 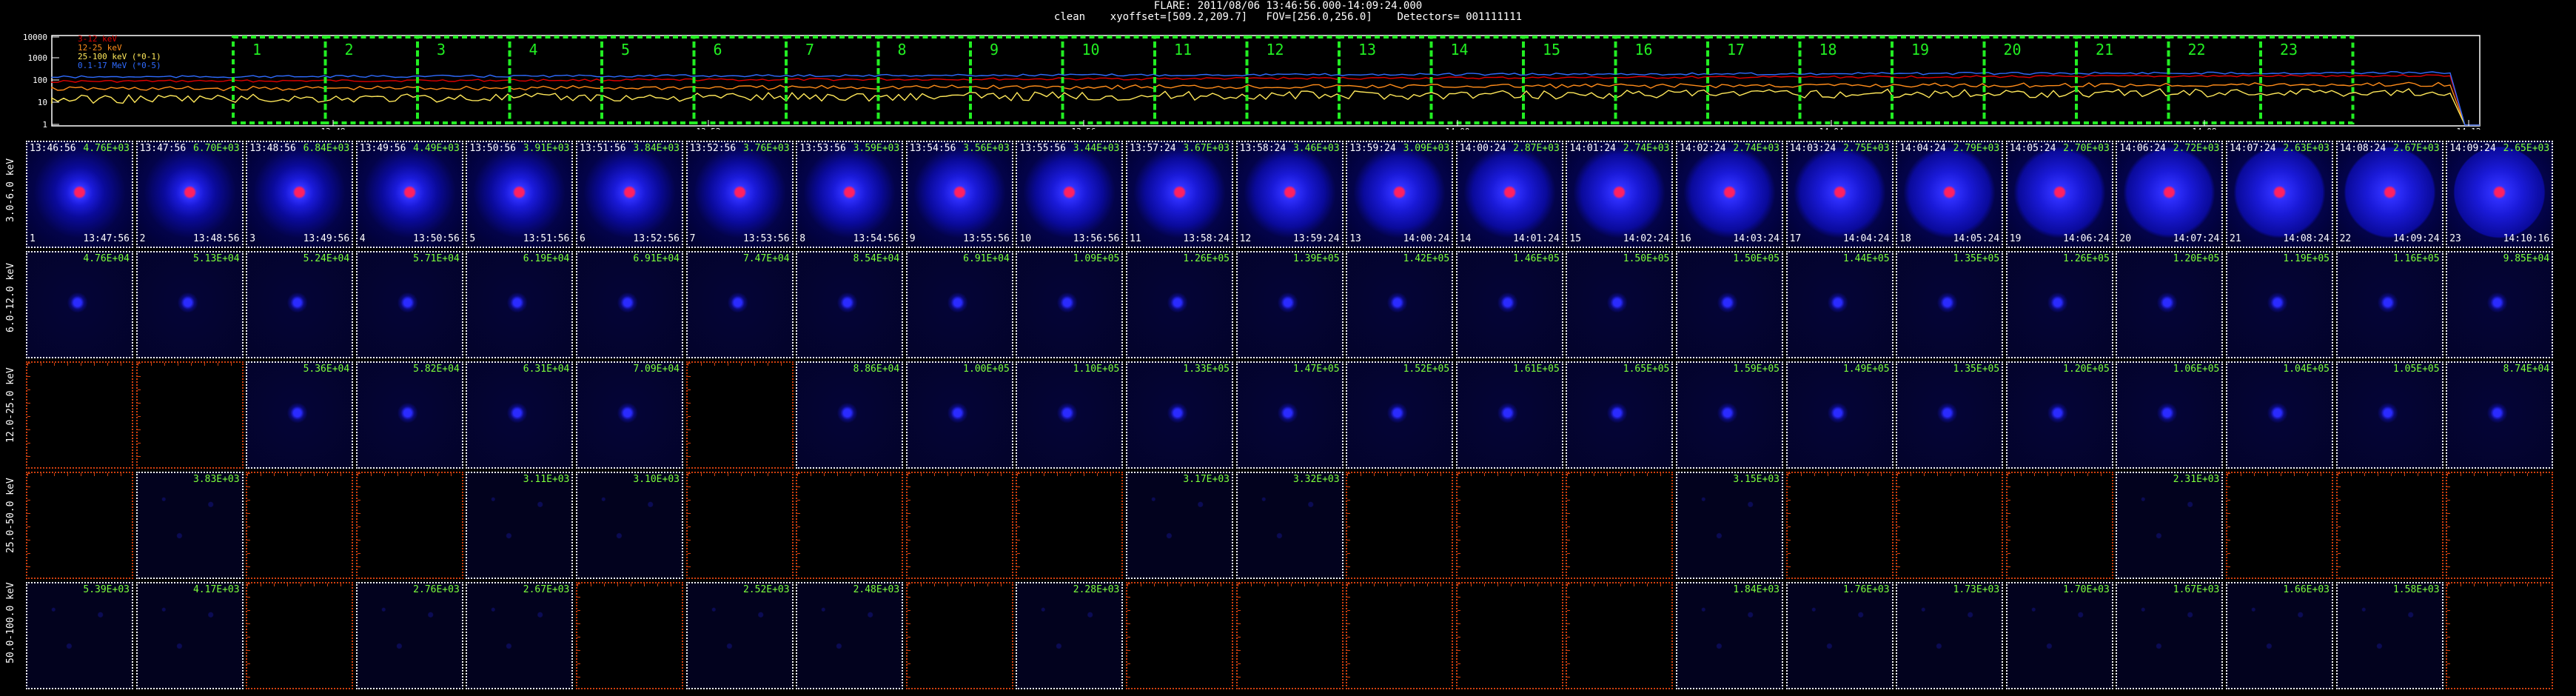 I want to click on image-tile: 2.87E+03 14:00:24 14:01:24 14, so click(x=1509, y=194).